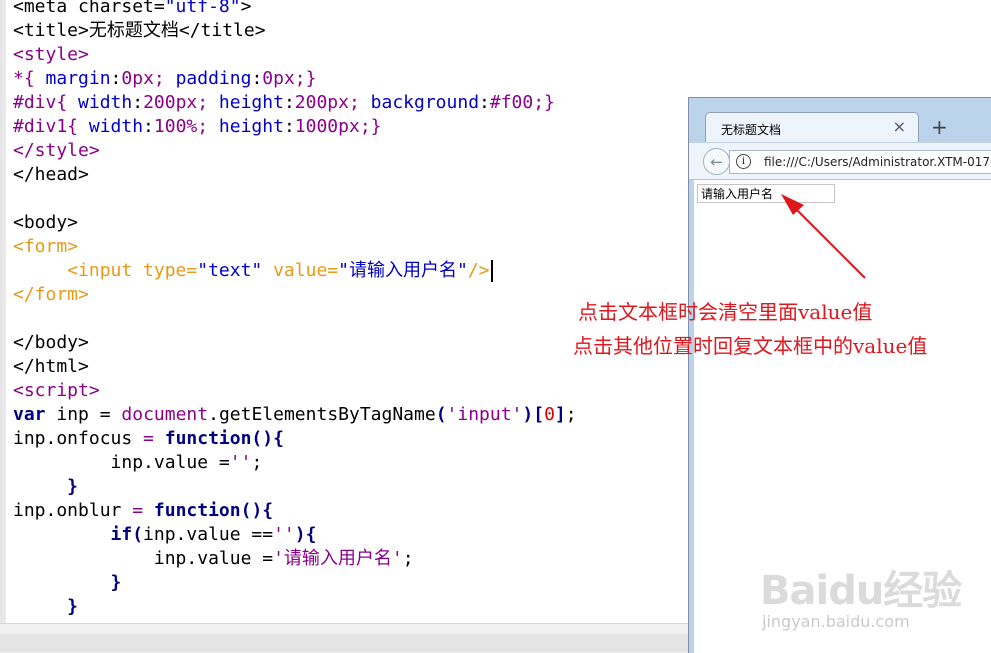 This screenshot has width=991, height=653. Describe the element at coordinates (222, 30) in the screenshot. I see `code-token: </title>` at that location.